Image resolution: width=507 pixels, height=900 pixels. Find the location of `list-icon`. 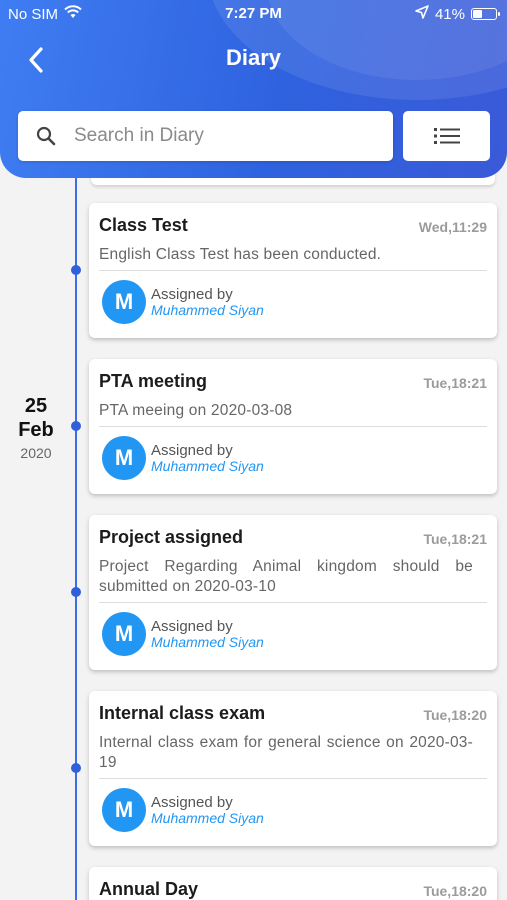

list-icon is located at coordinates (446, 136).